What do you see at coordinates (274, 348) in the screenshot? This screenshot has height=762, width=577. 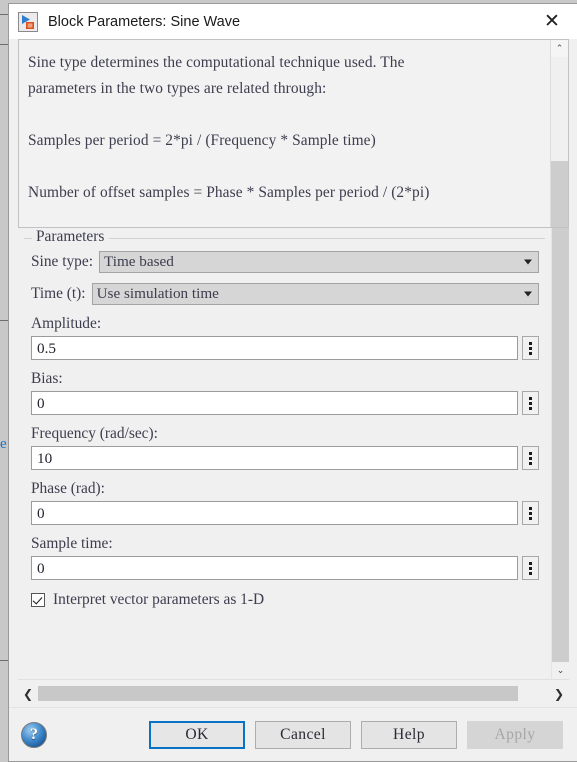 I see `amplitude-input` at bounding box center [274, 348].